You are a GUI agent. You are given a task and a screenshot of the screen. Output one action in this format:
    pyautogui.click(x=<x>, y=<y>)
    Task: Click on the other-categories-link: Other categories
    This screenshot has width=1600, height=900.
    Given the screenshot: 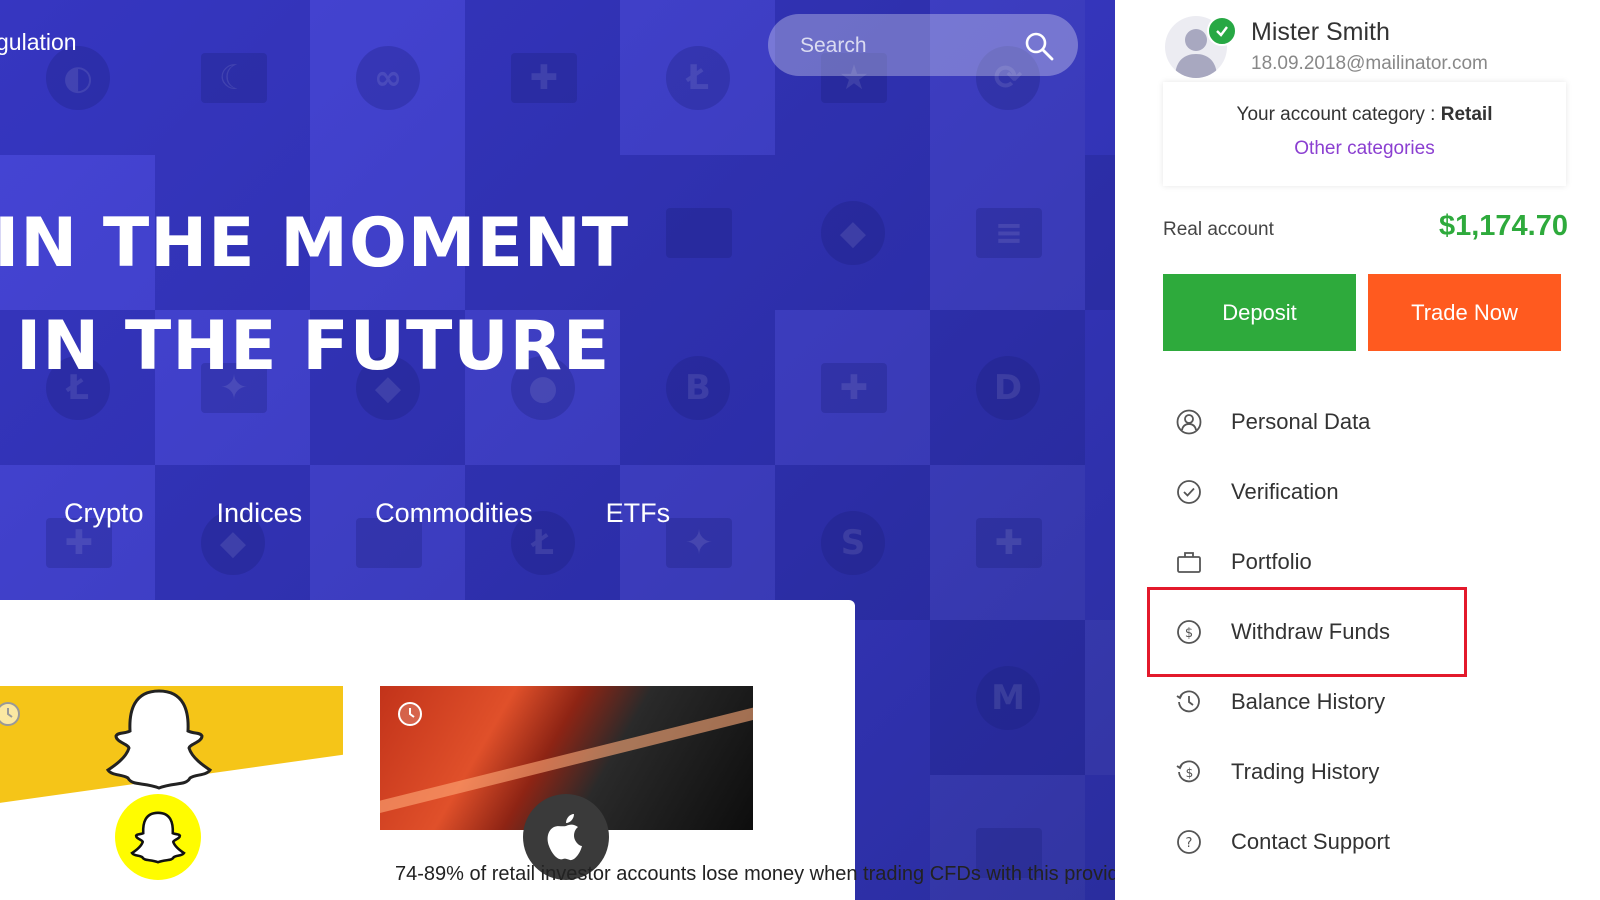 What is the action you would take?
    pyautogui.click(x=1364, y=149)
    